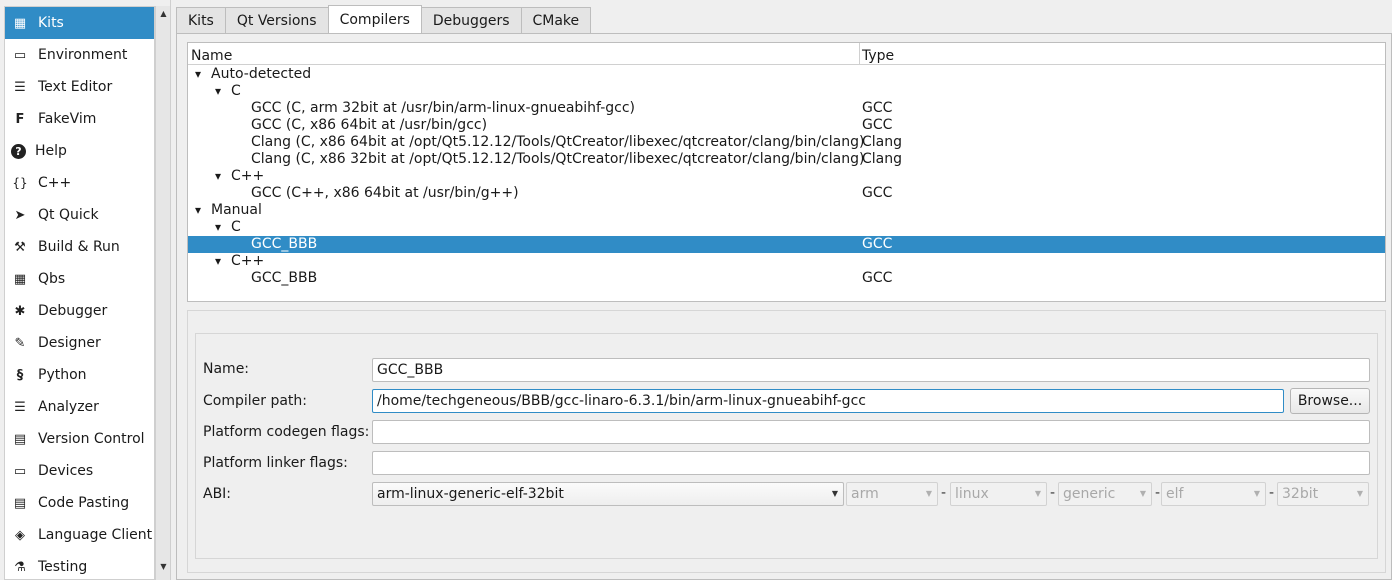 This screenshot has width=1392, height=580. What do you see at coordinates (20, 407) in the screenshot?
I see `analyzer-icon: ☰` at bounding box center [20, 407].